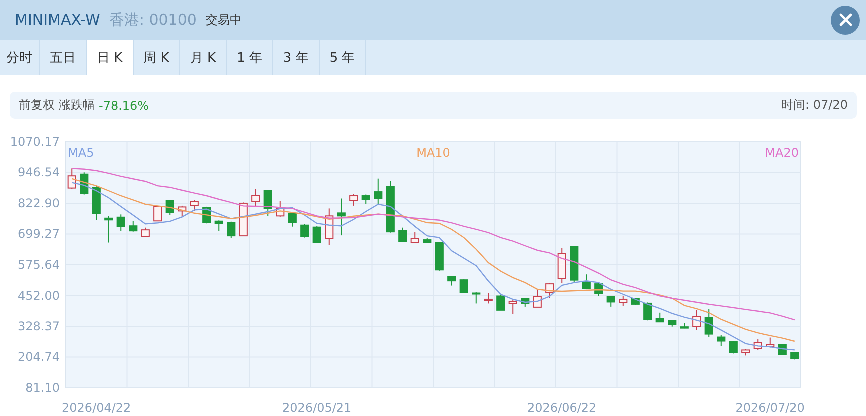 The image size is (866, 416). I want to click on close-button, so click(845, 20).